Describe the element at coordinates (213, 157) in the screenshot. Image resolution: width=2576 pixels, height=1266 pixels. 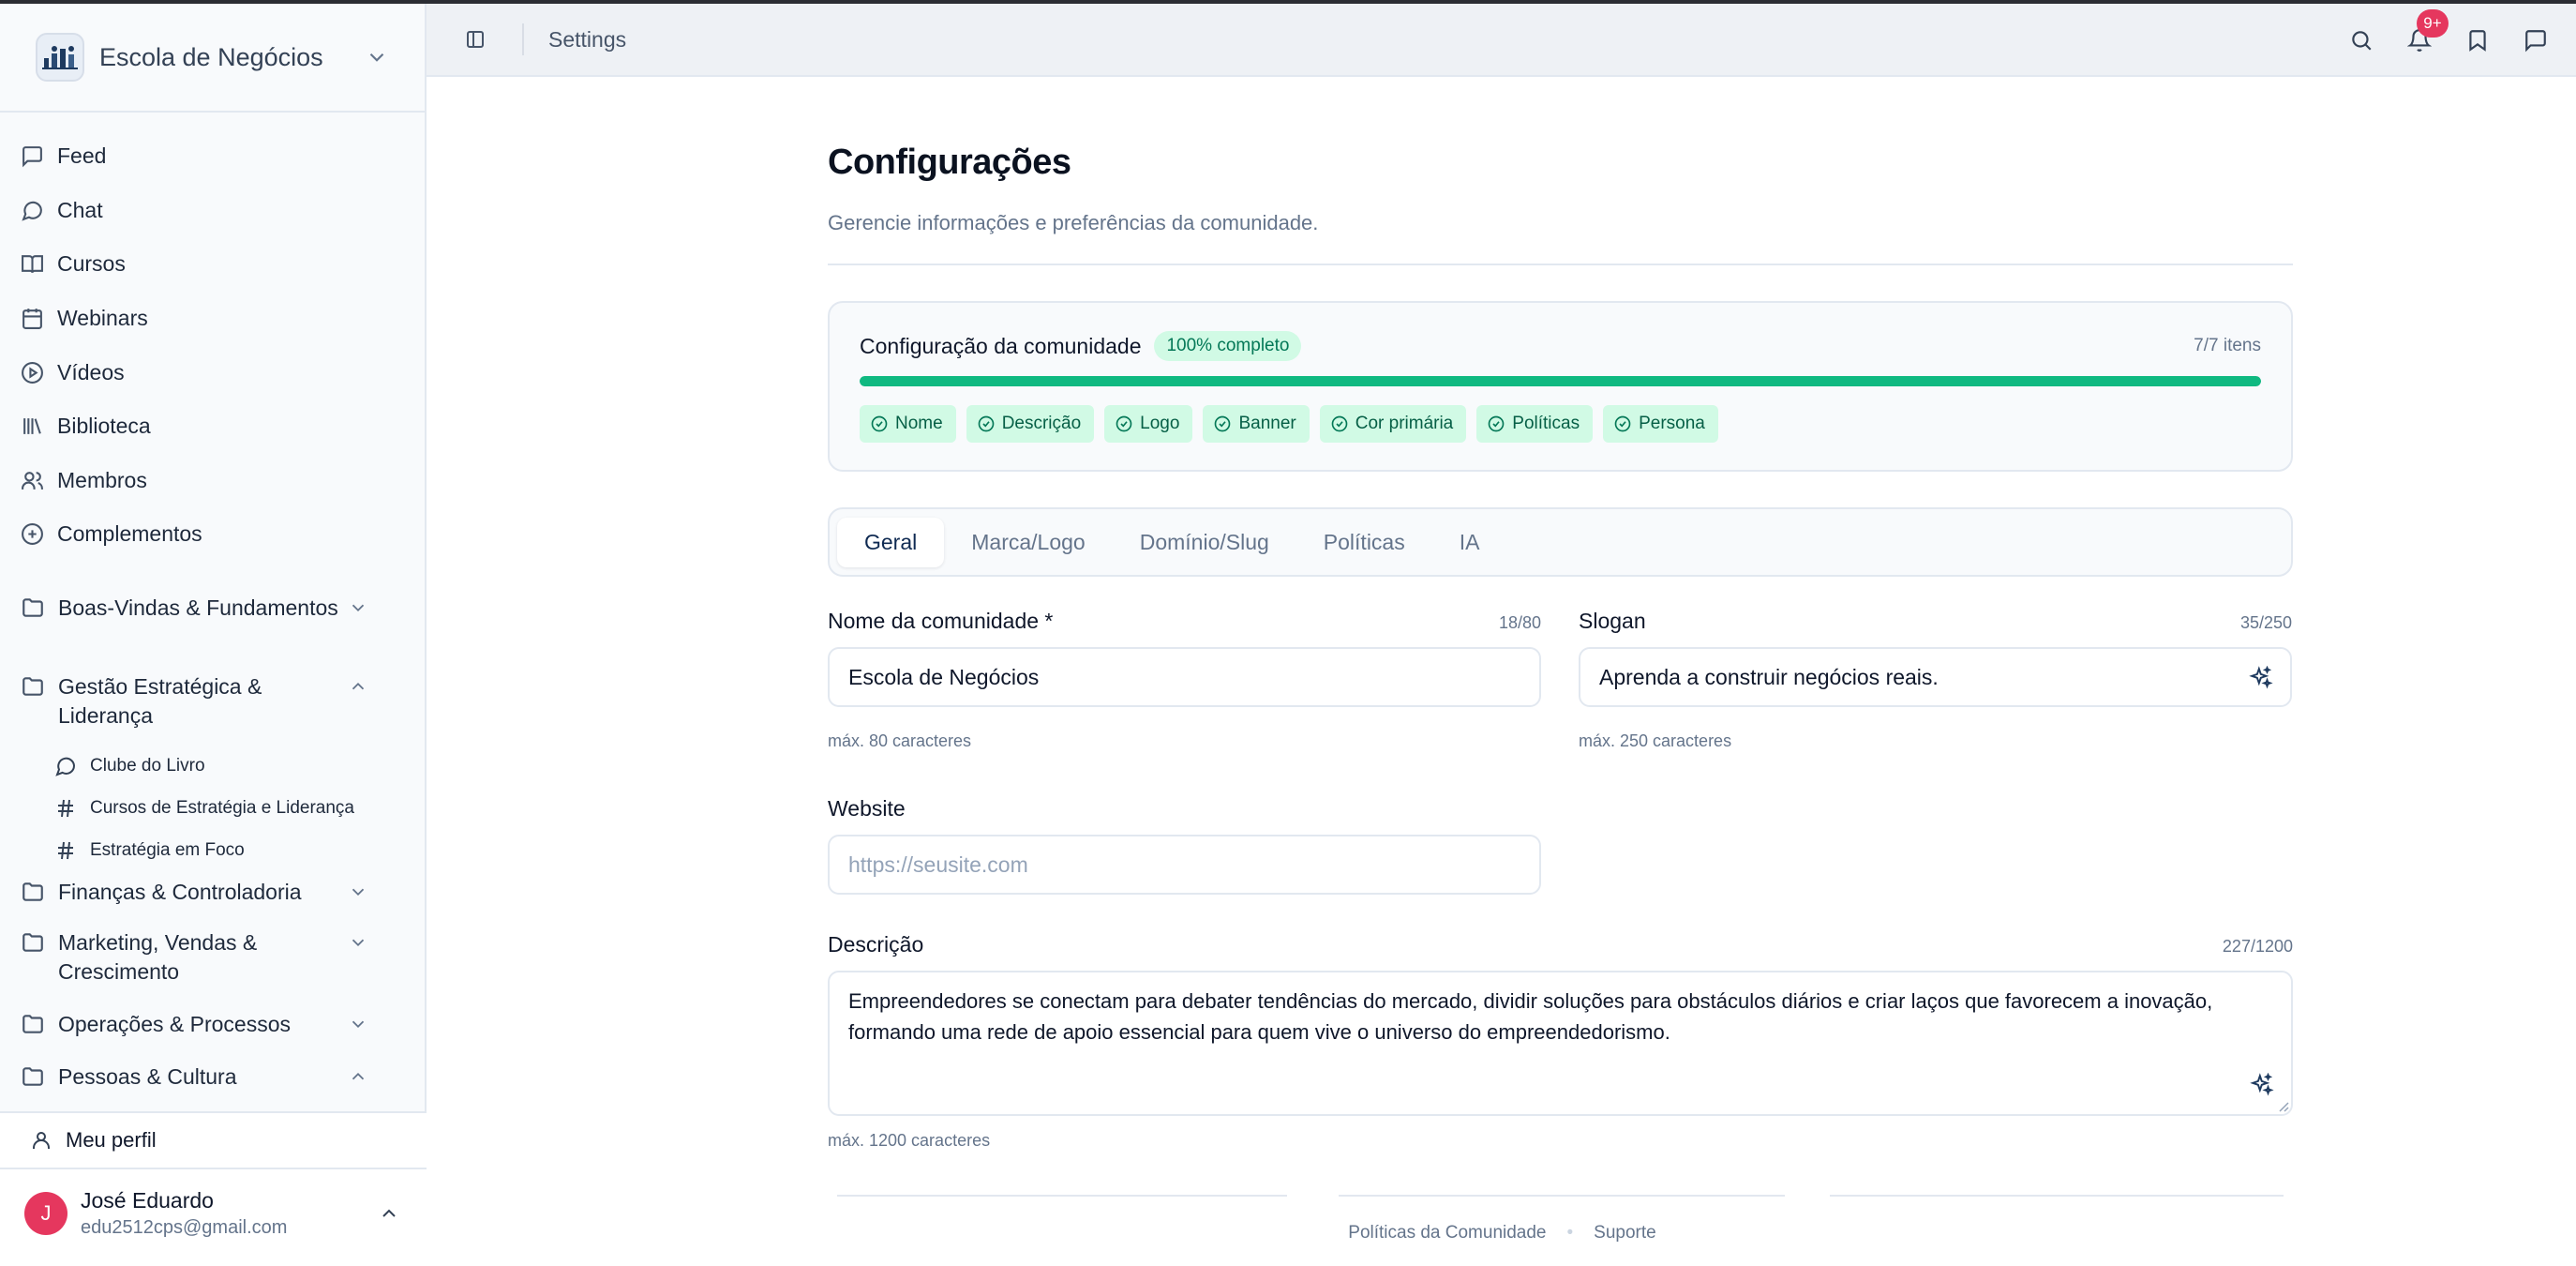
I see `nav-item-feed: Feed` at that location.